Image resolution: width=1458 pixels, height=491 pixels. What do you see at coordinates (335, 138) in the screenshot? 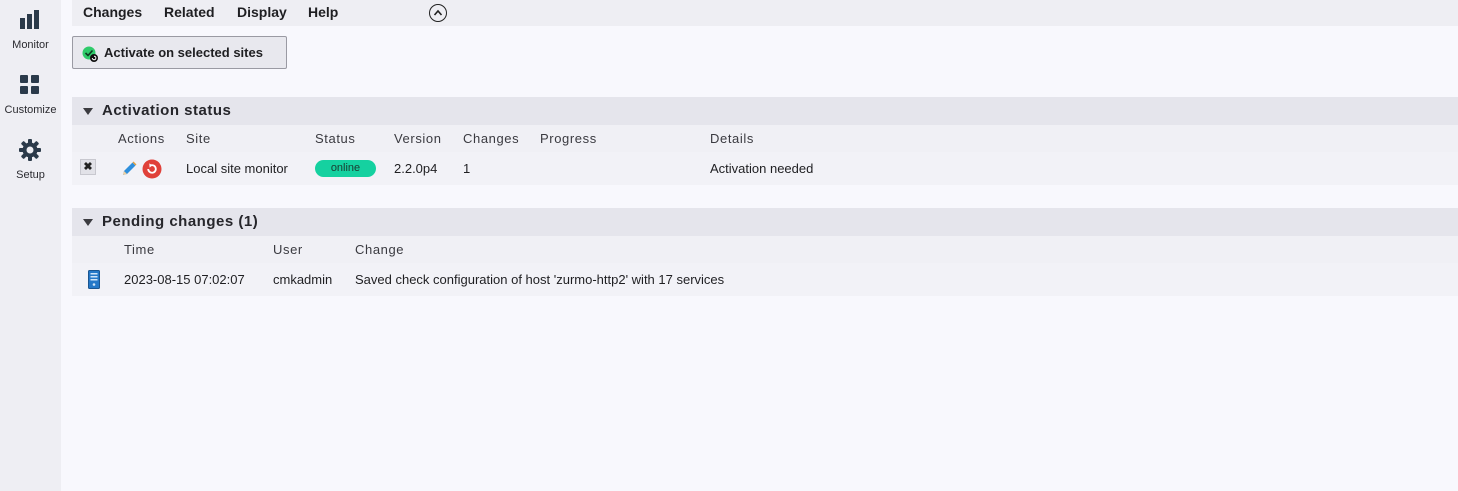
I see `column-status: Status` at bounding box center [335, 138].